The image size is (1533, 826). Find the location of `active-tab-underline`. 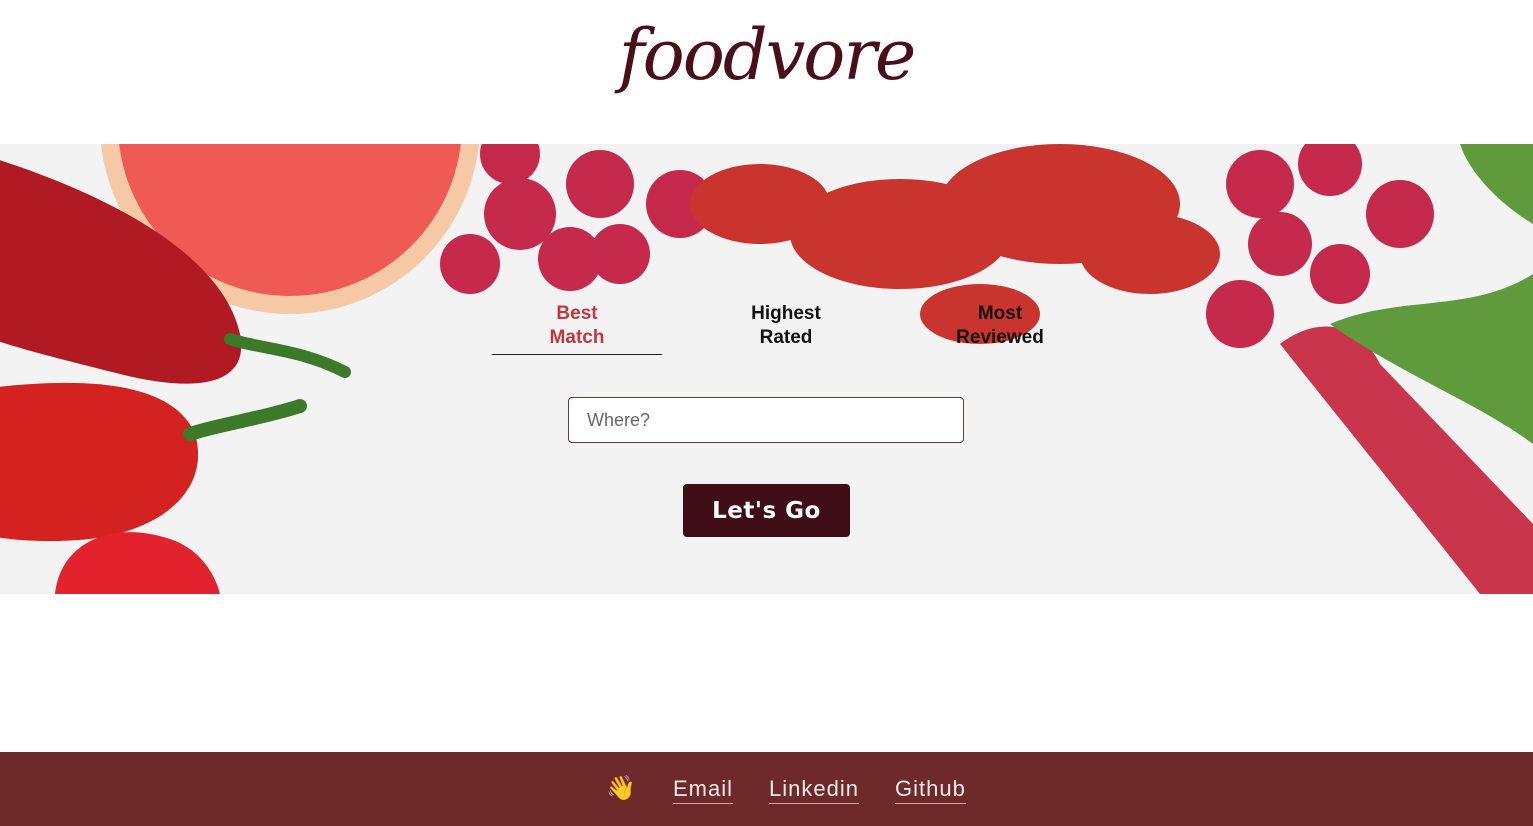

active-tab-underline is located at coordinates (577, 354).